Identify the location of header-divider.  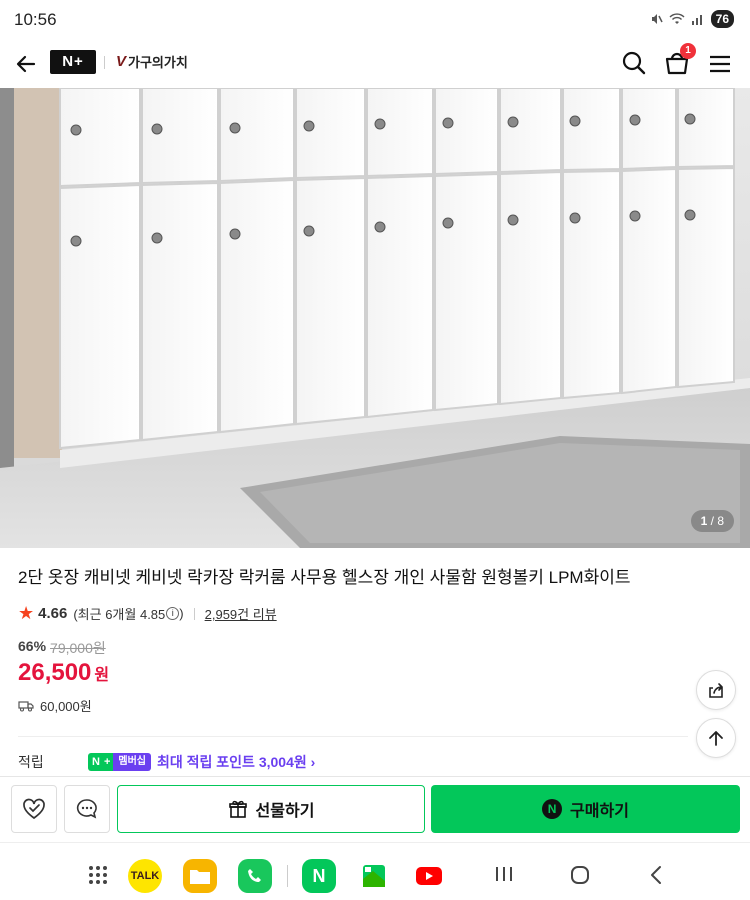
(104, 62).